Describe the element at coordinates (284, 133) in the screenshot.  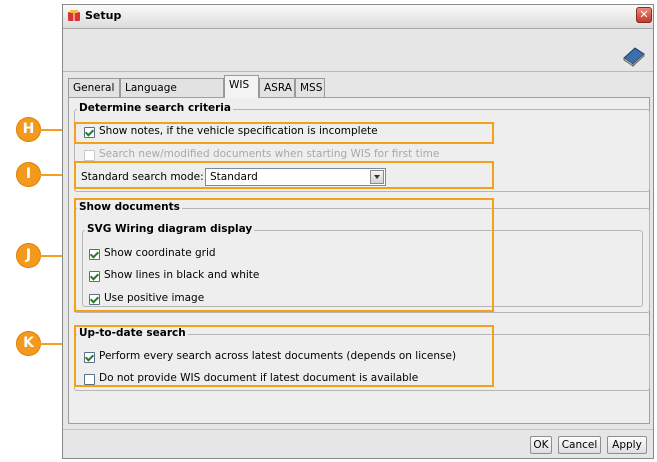
I see `highlight-box-h` at that location.